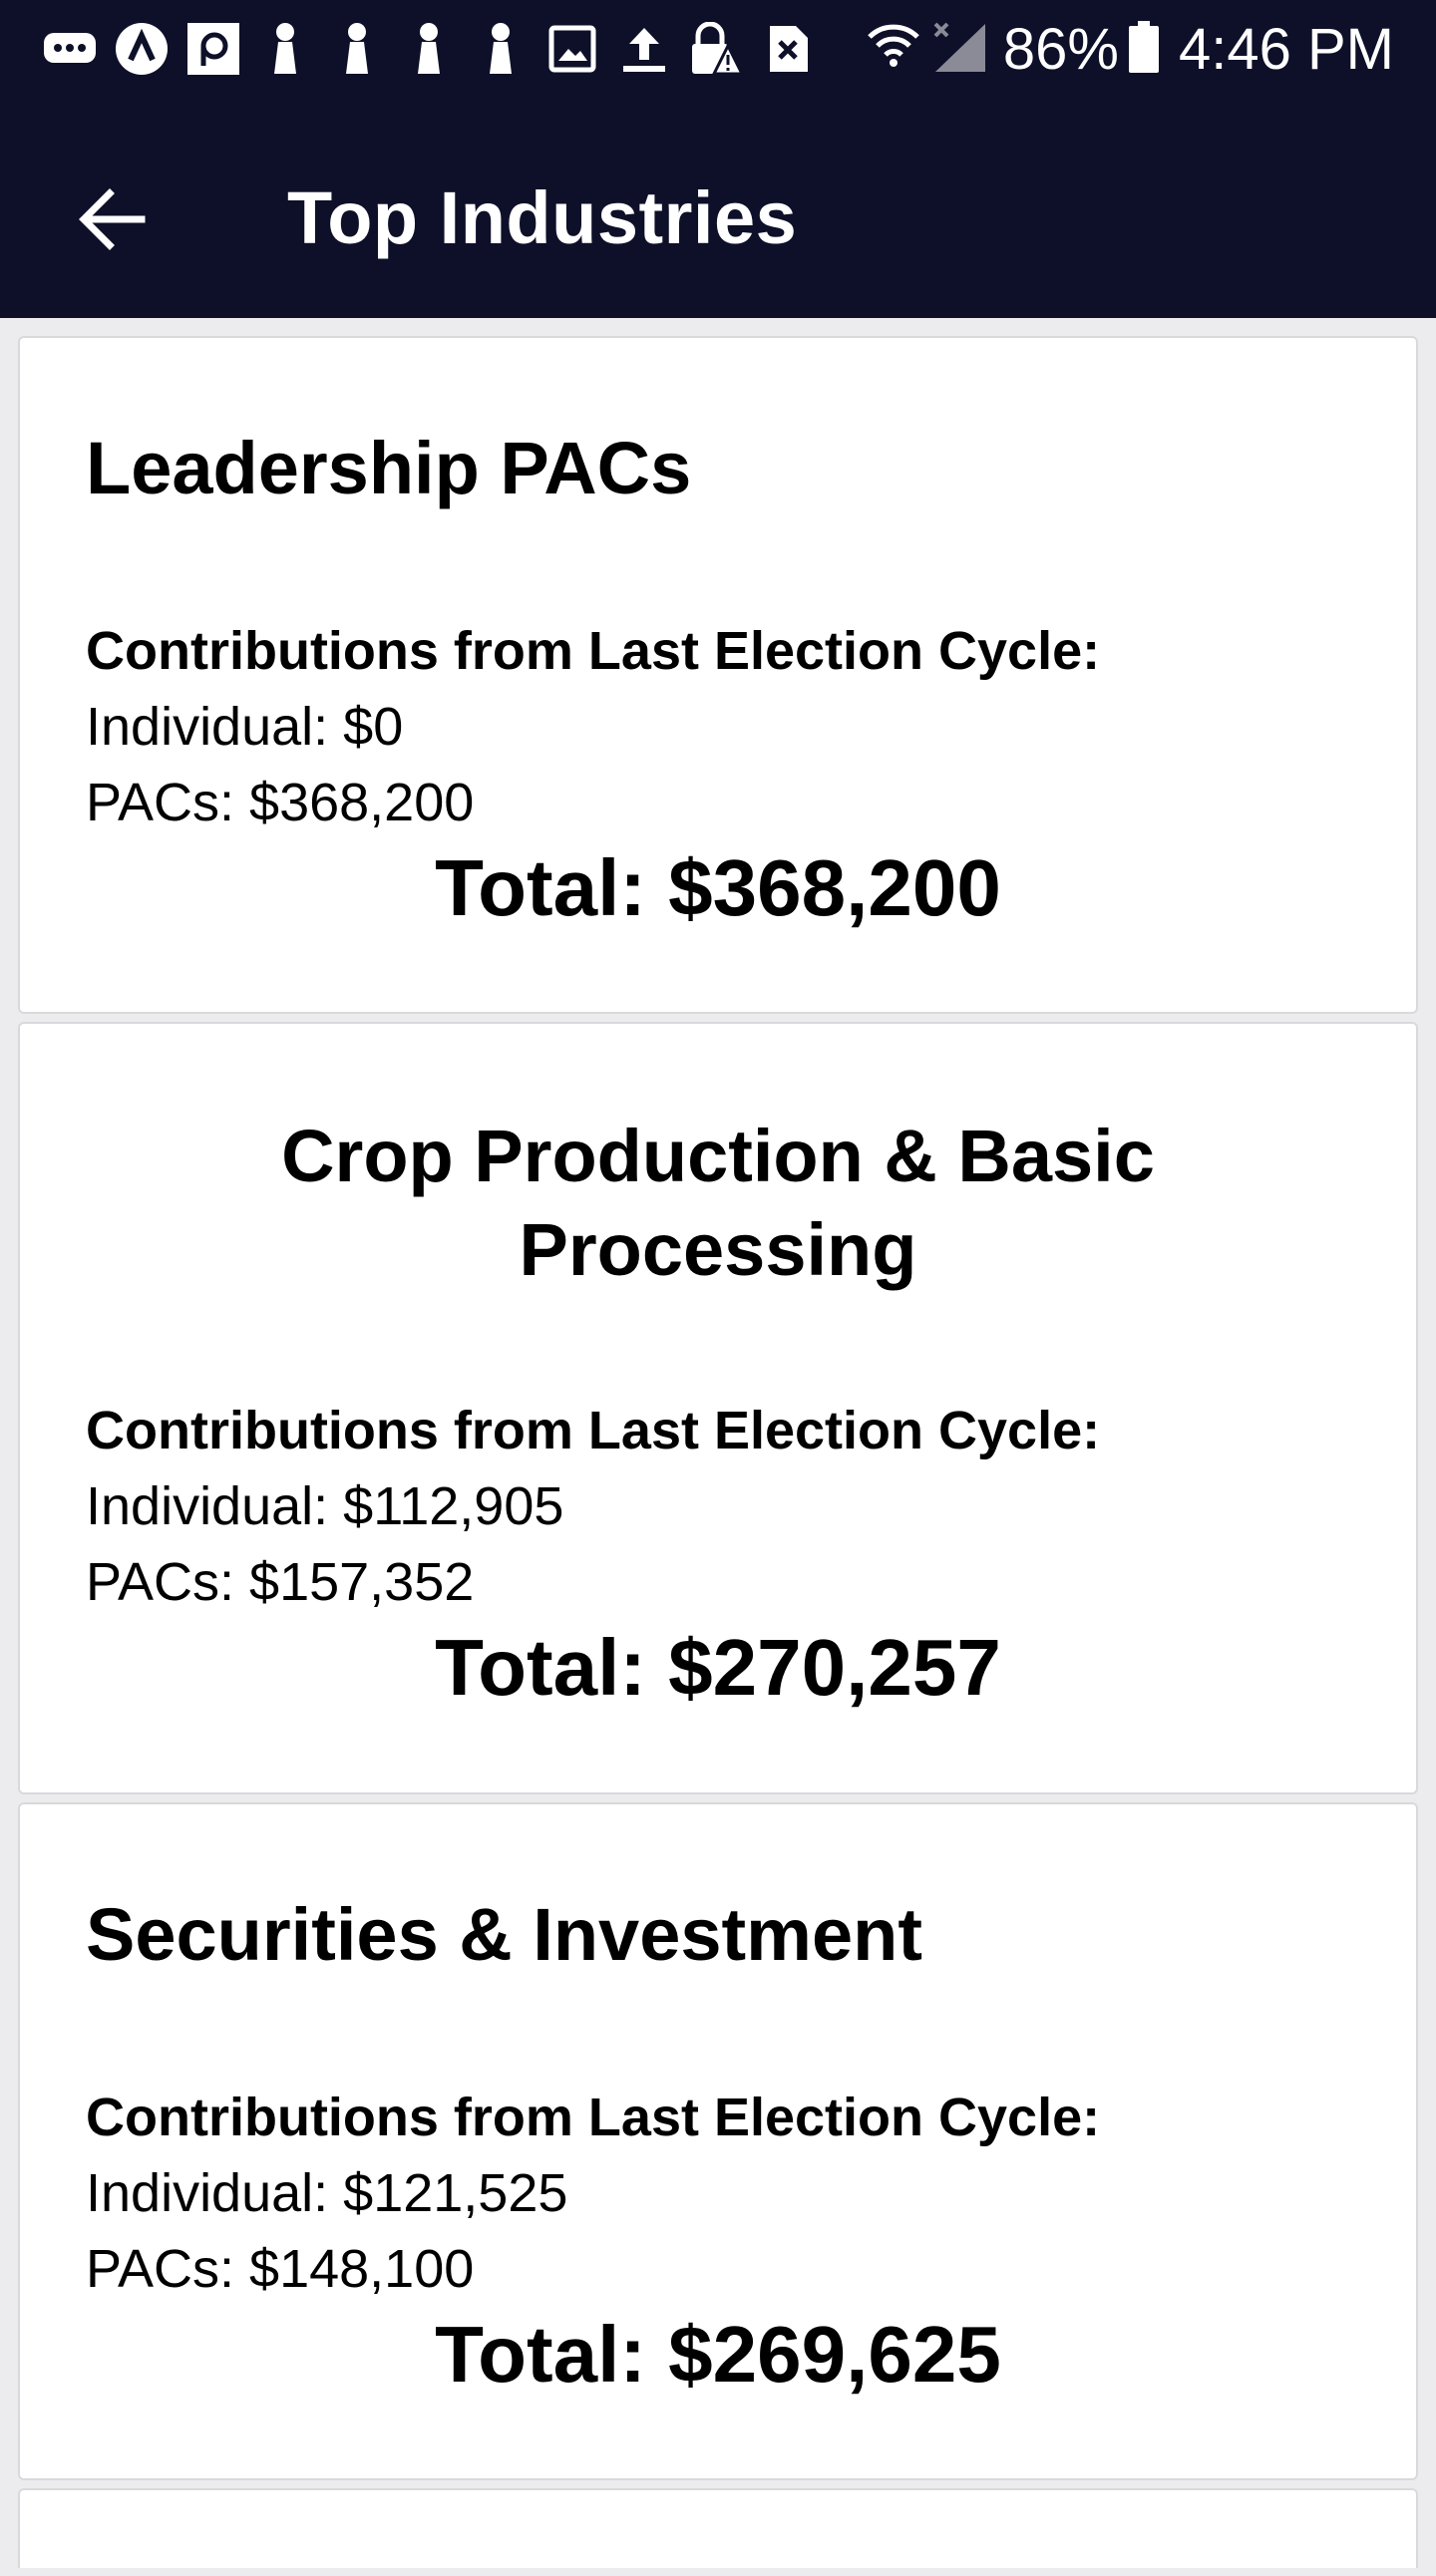 The image size is (1436, 2576). I want to click on message-icon, so click(70, 49).